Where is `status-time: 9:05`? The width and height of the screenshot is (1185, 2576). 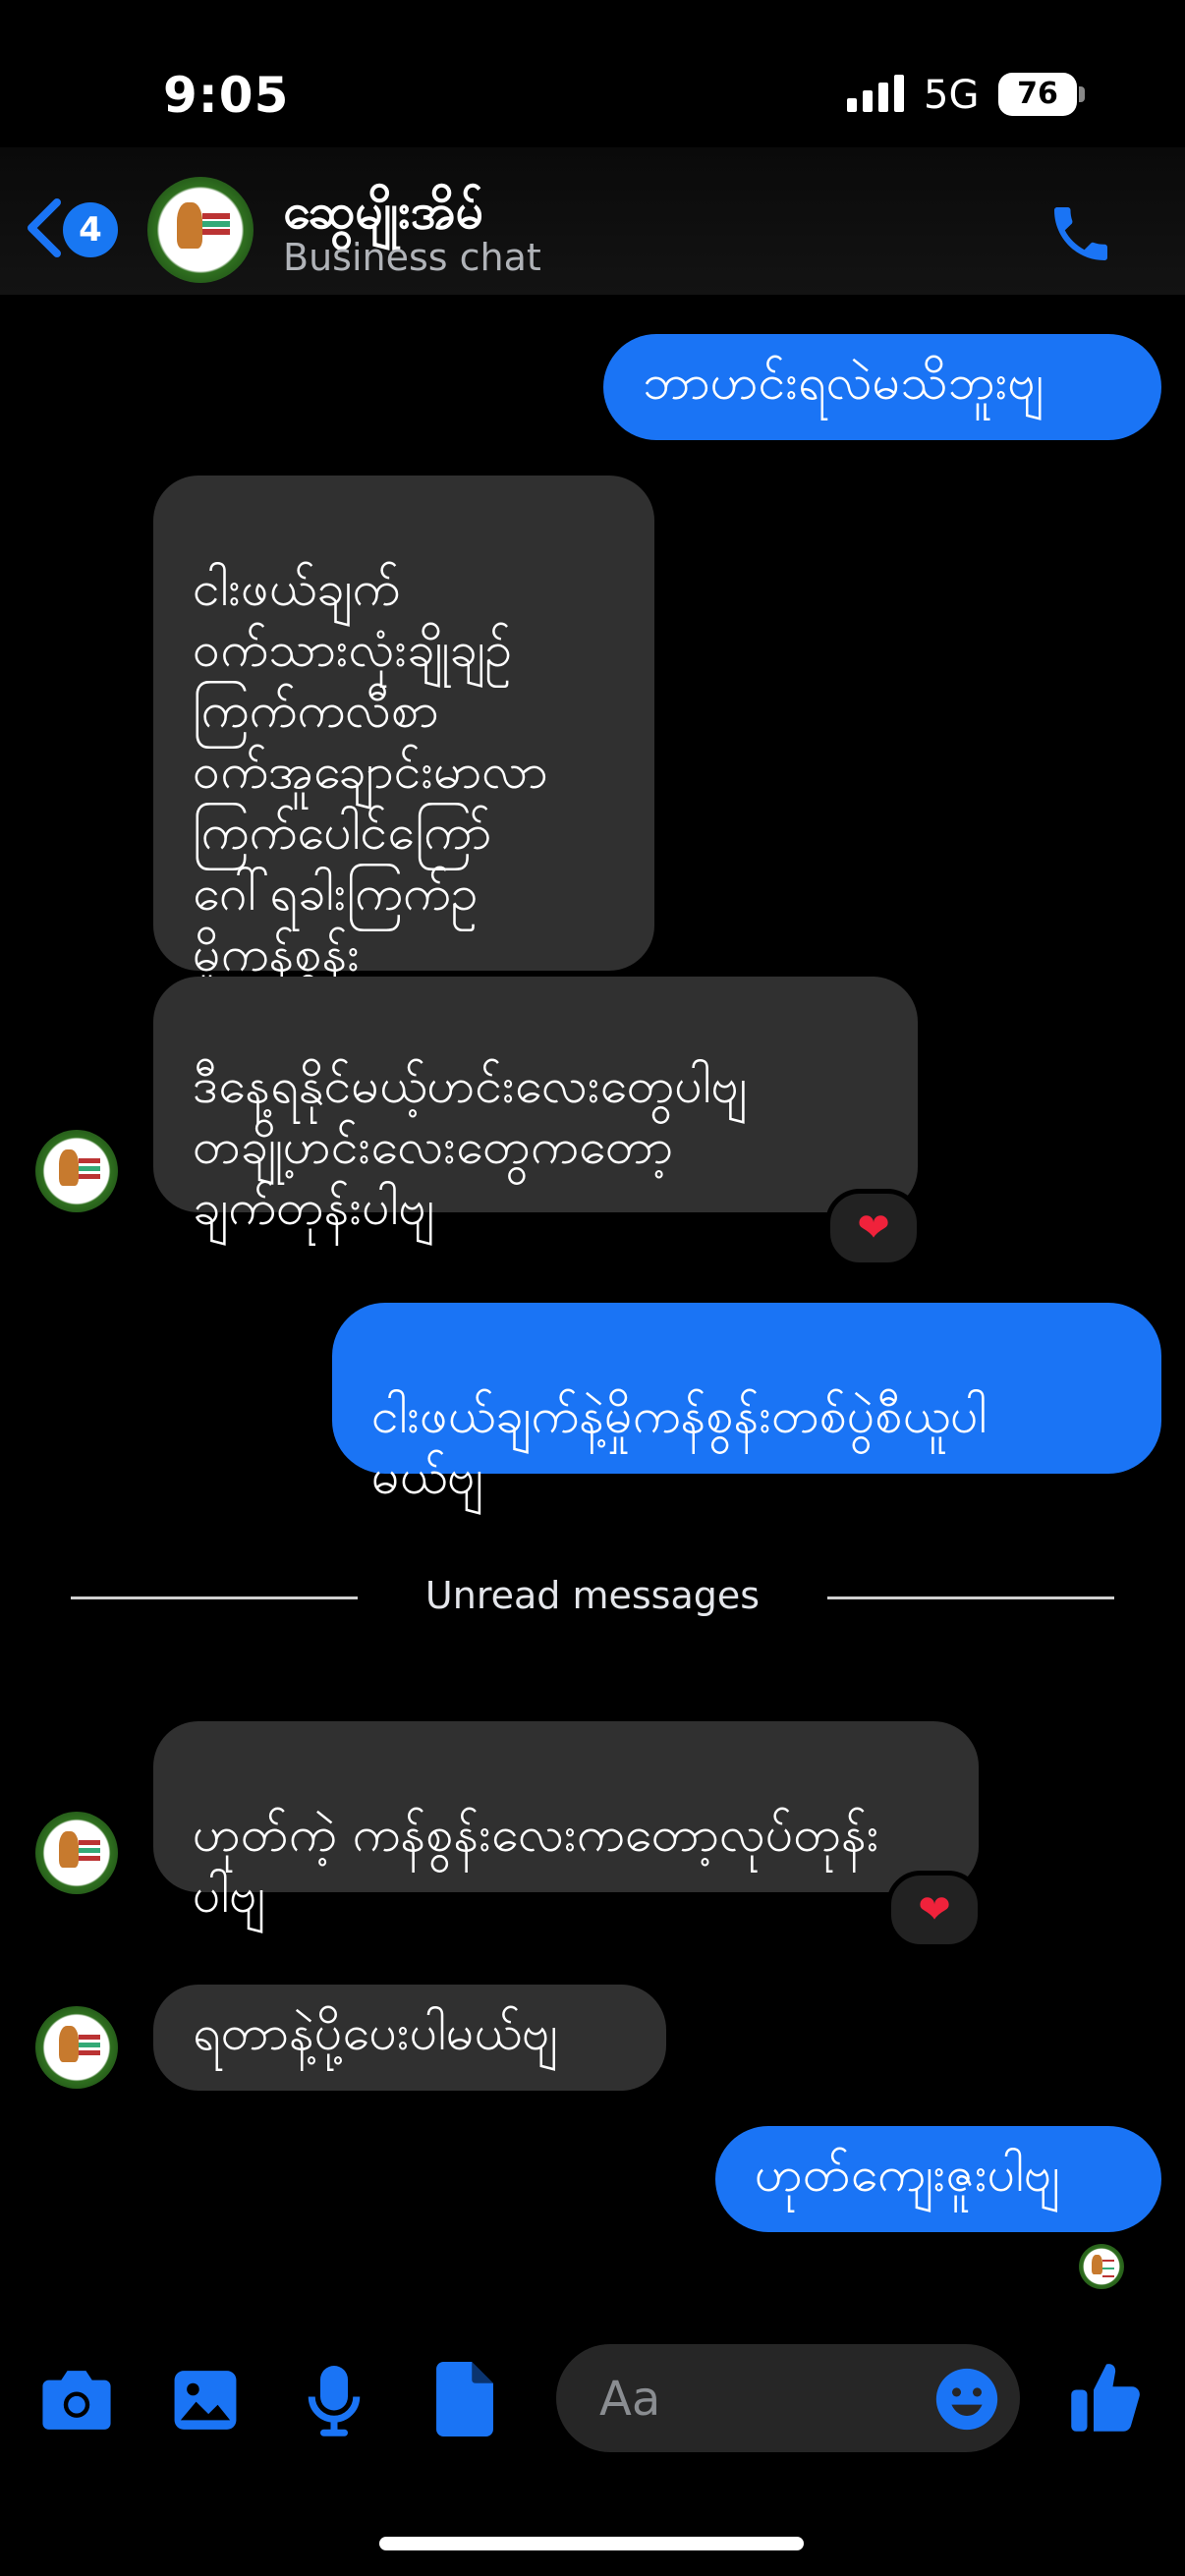 status-time: 9:05 is located at coordinates (227, 95).